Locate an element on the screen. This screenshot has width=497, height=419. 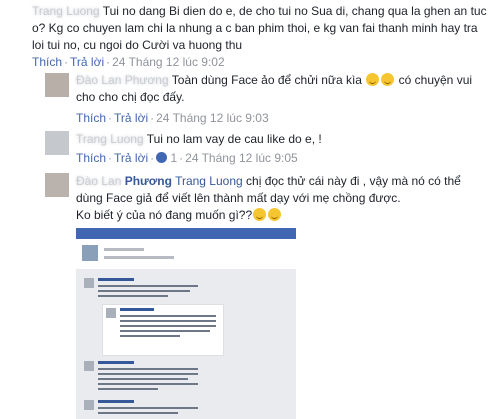
screenshot-header-bar is located at coordinates (186, 233).